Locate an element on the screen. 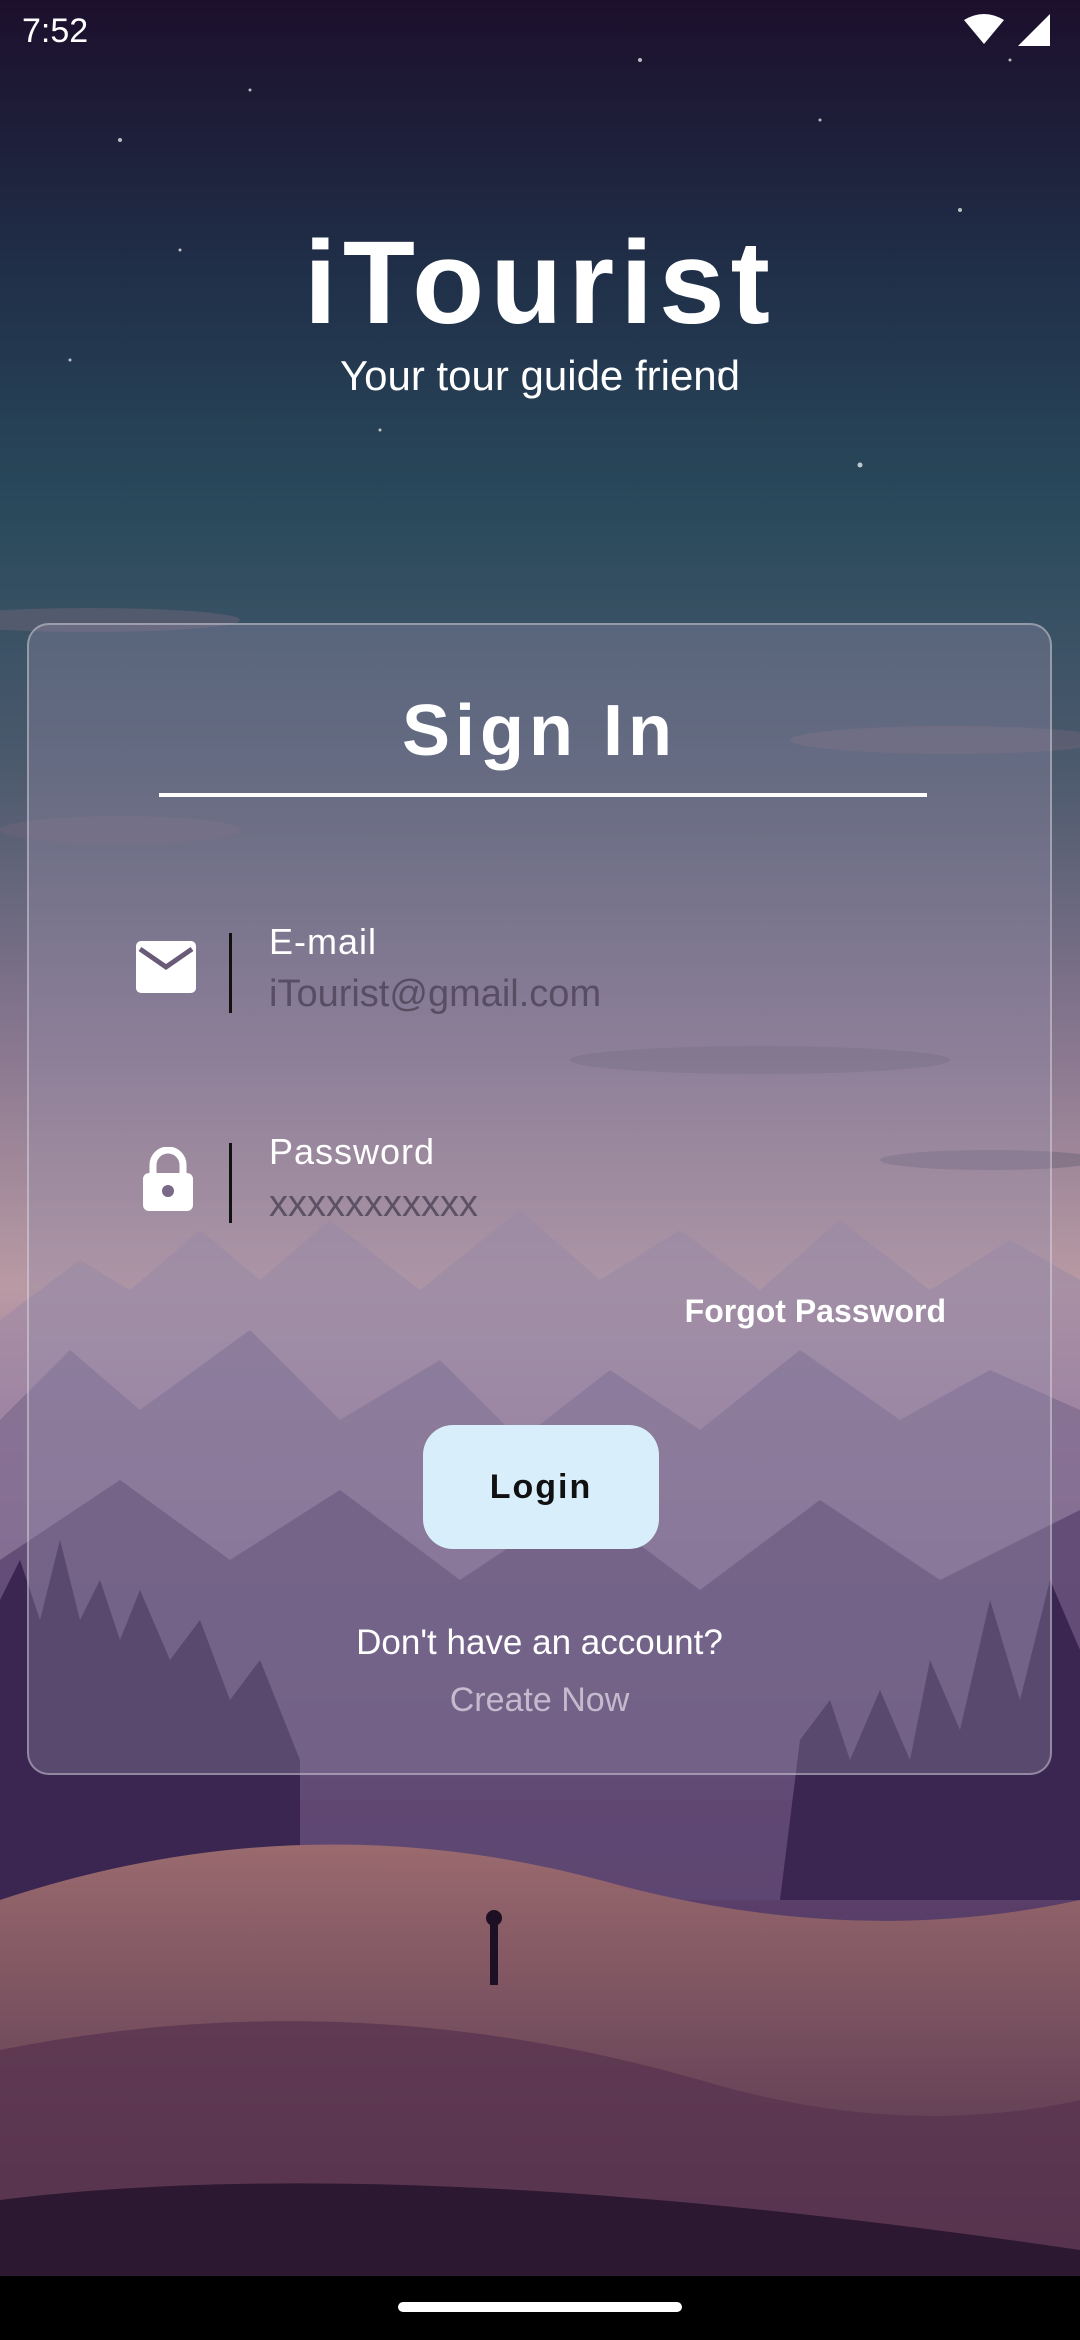  password-label: Password is located at coordinates (352, 1151).